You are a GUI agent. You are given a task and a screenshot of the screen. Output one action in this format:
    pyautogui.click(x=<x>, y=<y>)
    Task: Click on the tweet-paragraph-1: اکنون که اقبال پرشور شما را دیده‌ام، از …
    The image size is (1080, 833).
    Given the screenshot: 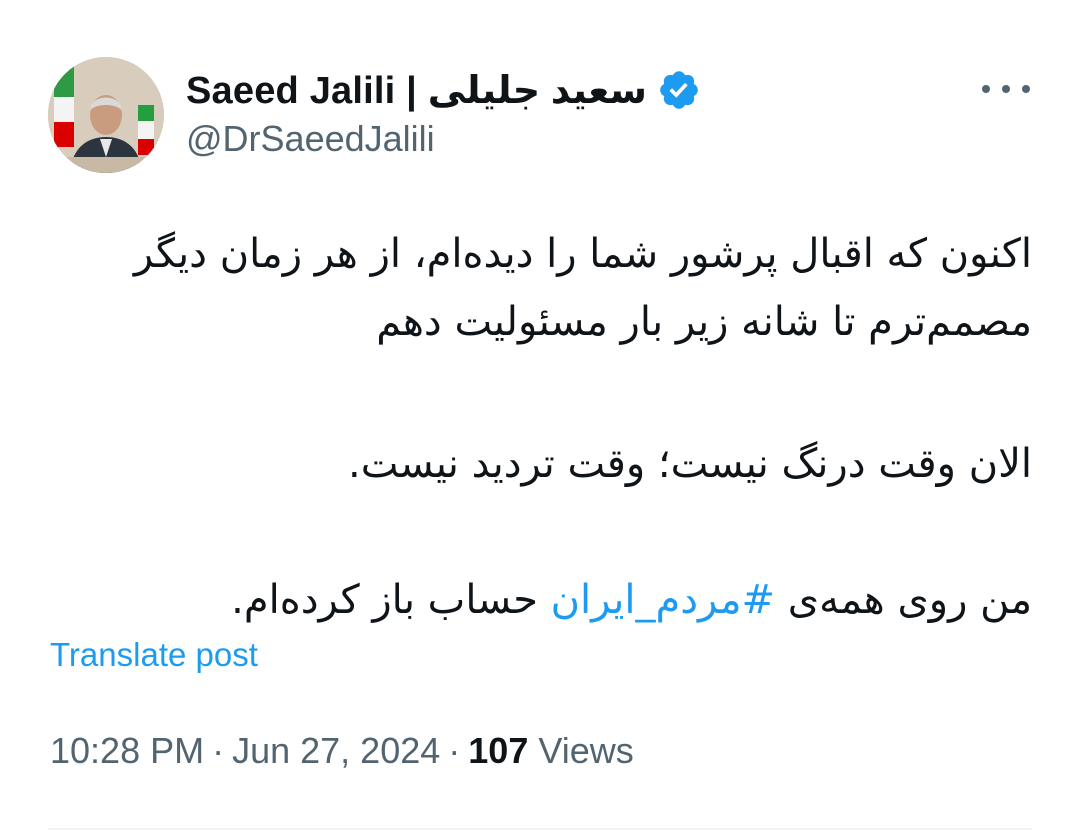 What is the action you would take?
    pyautogui.click(x=582, y=288)
    